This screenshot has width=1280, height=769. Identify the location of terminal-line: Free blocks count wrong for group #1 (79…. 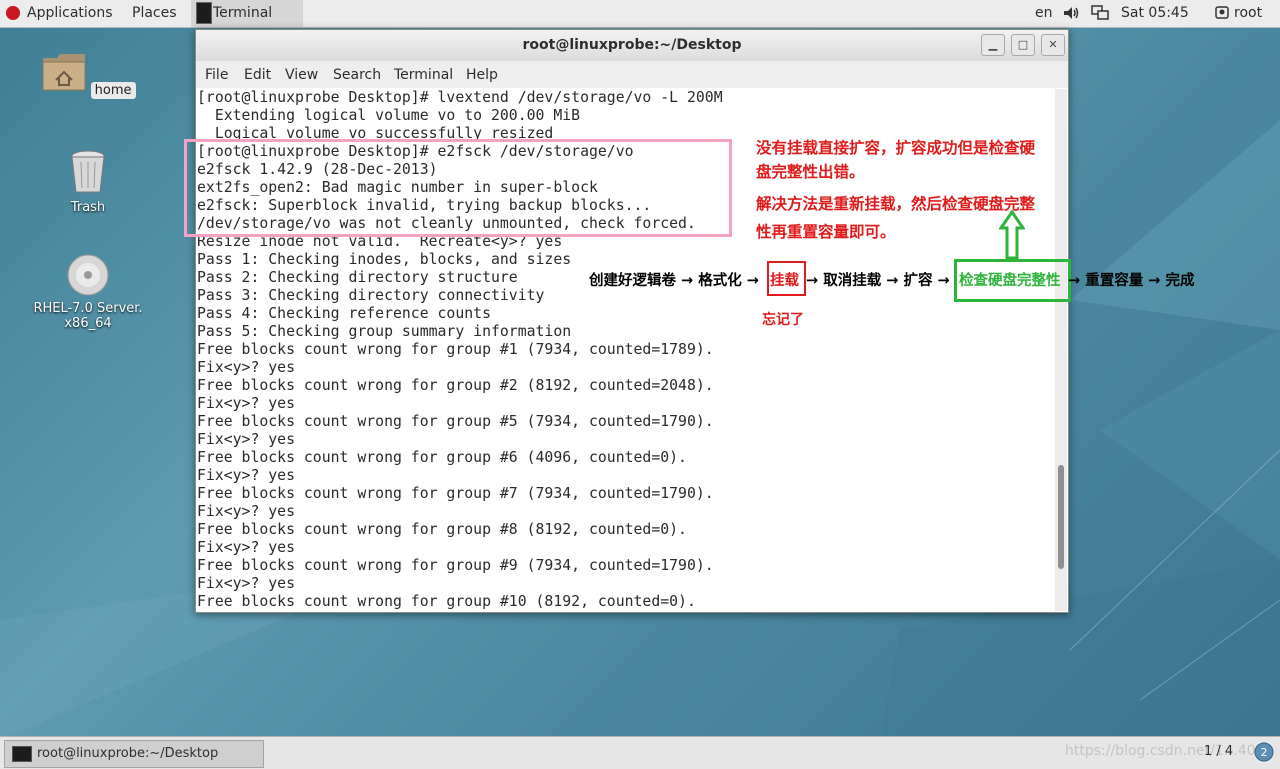
(455, 349).